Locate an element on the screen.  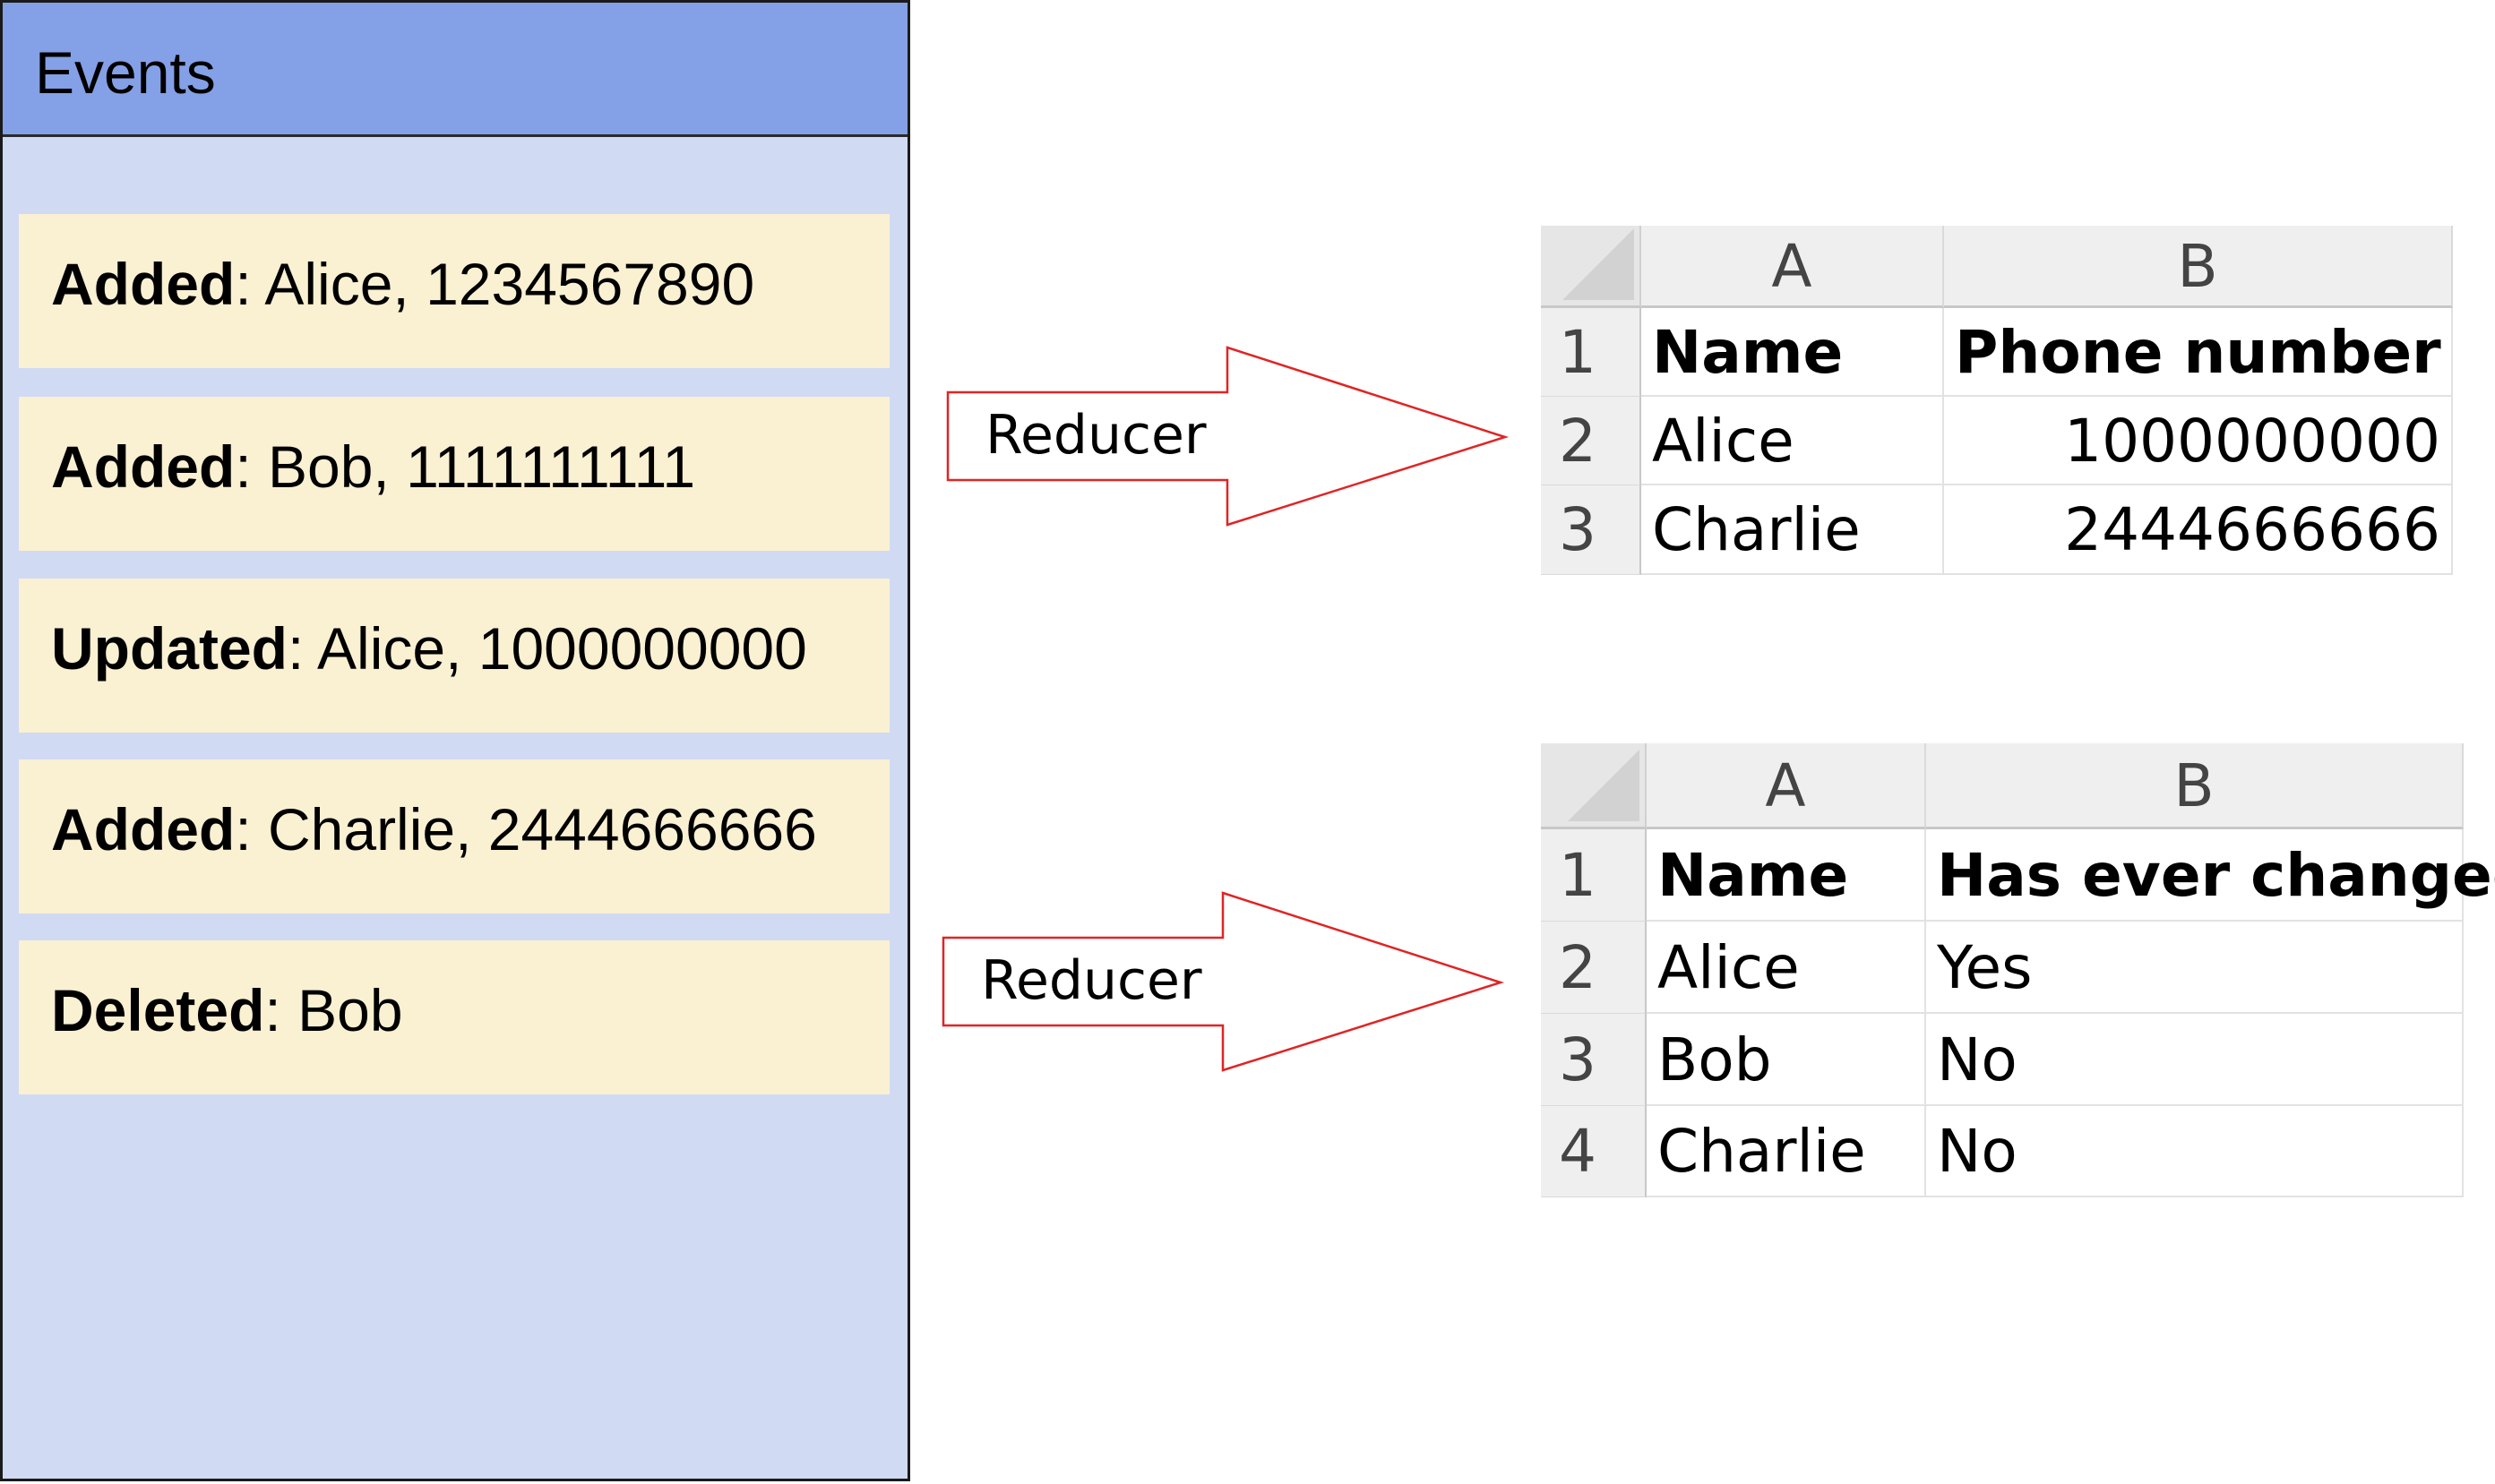
event-details: : Bob, 1111111111 is located at coordinates (465, 466).